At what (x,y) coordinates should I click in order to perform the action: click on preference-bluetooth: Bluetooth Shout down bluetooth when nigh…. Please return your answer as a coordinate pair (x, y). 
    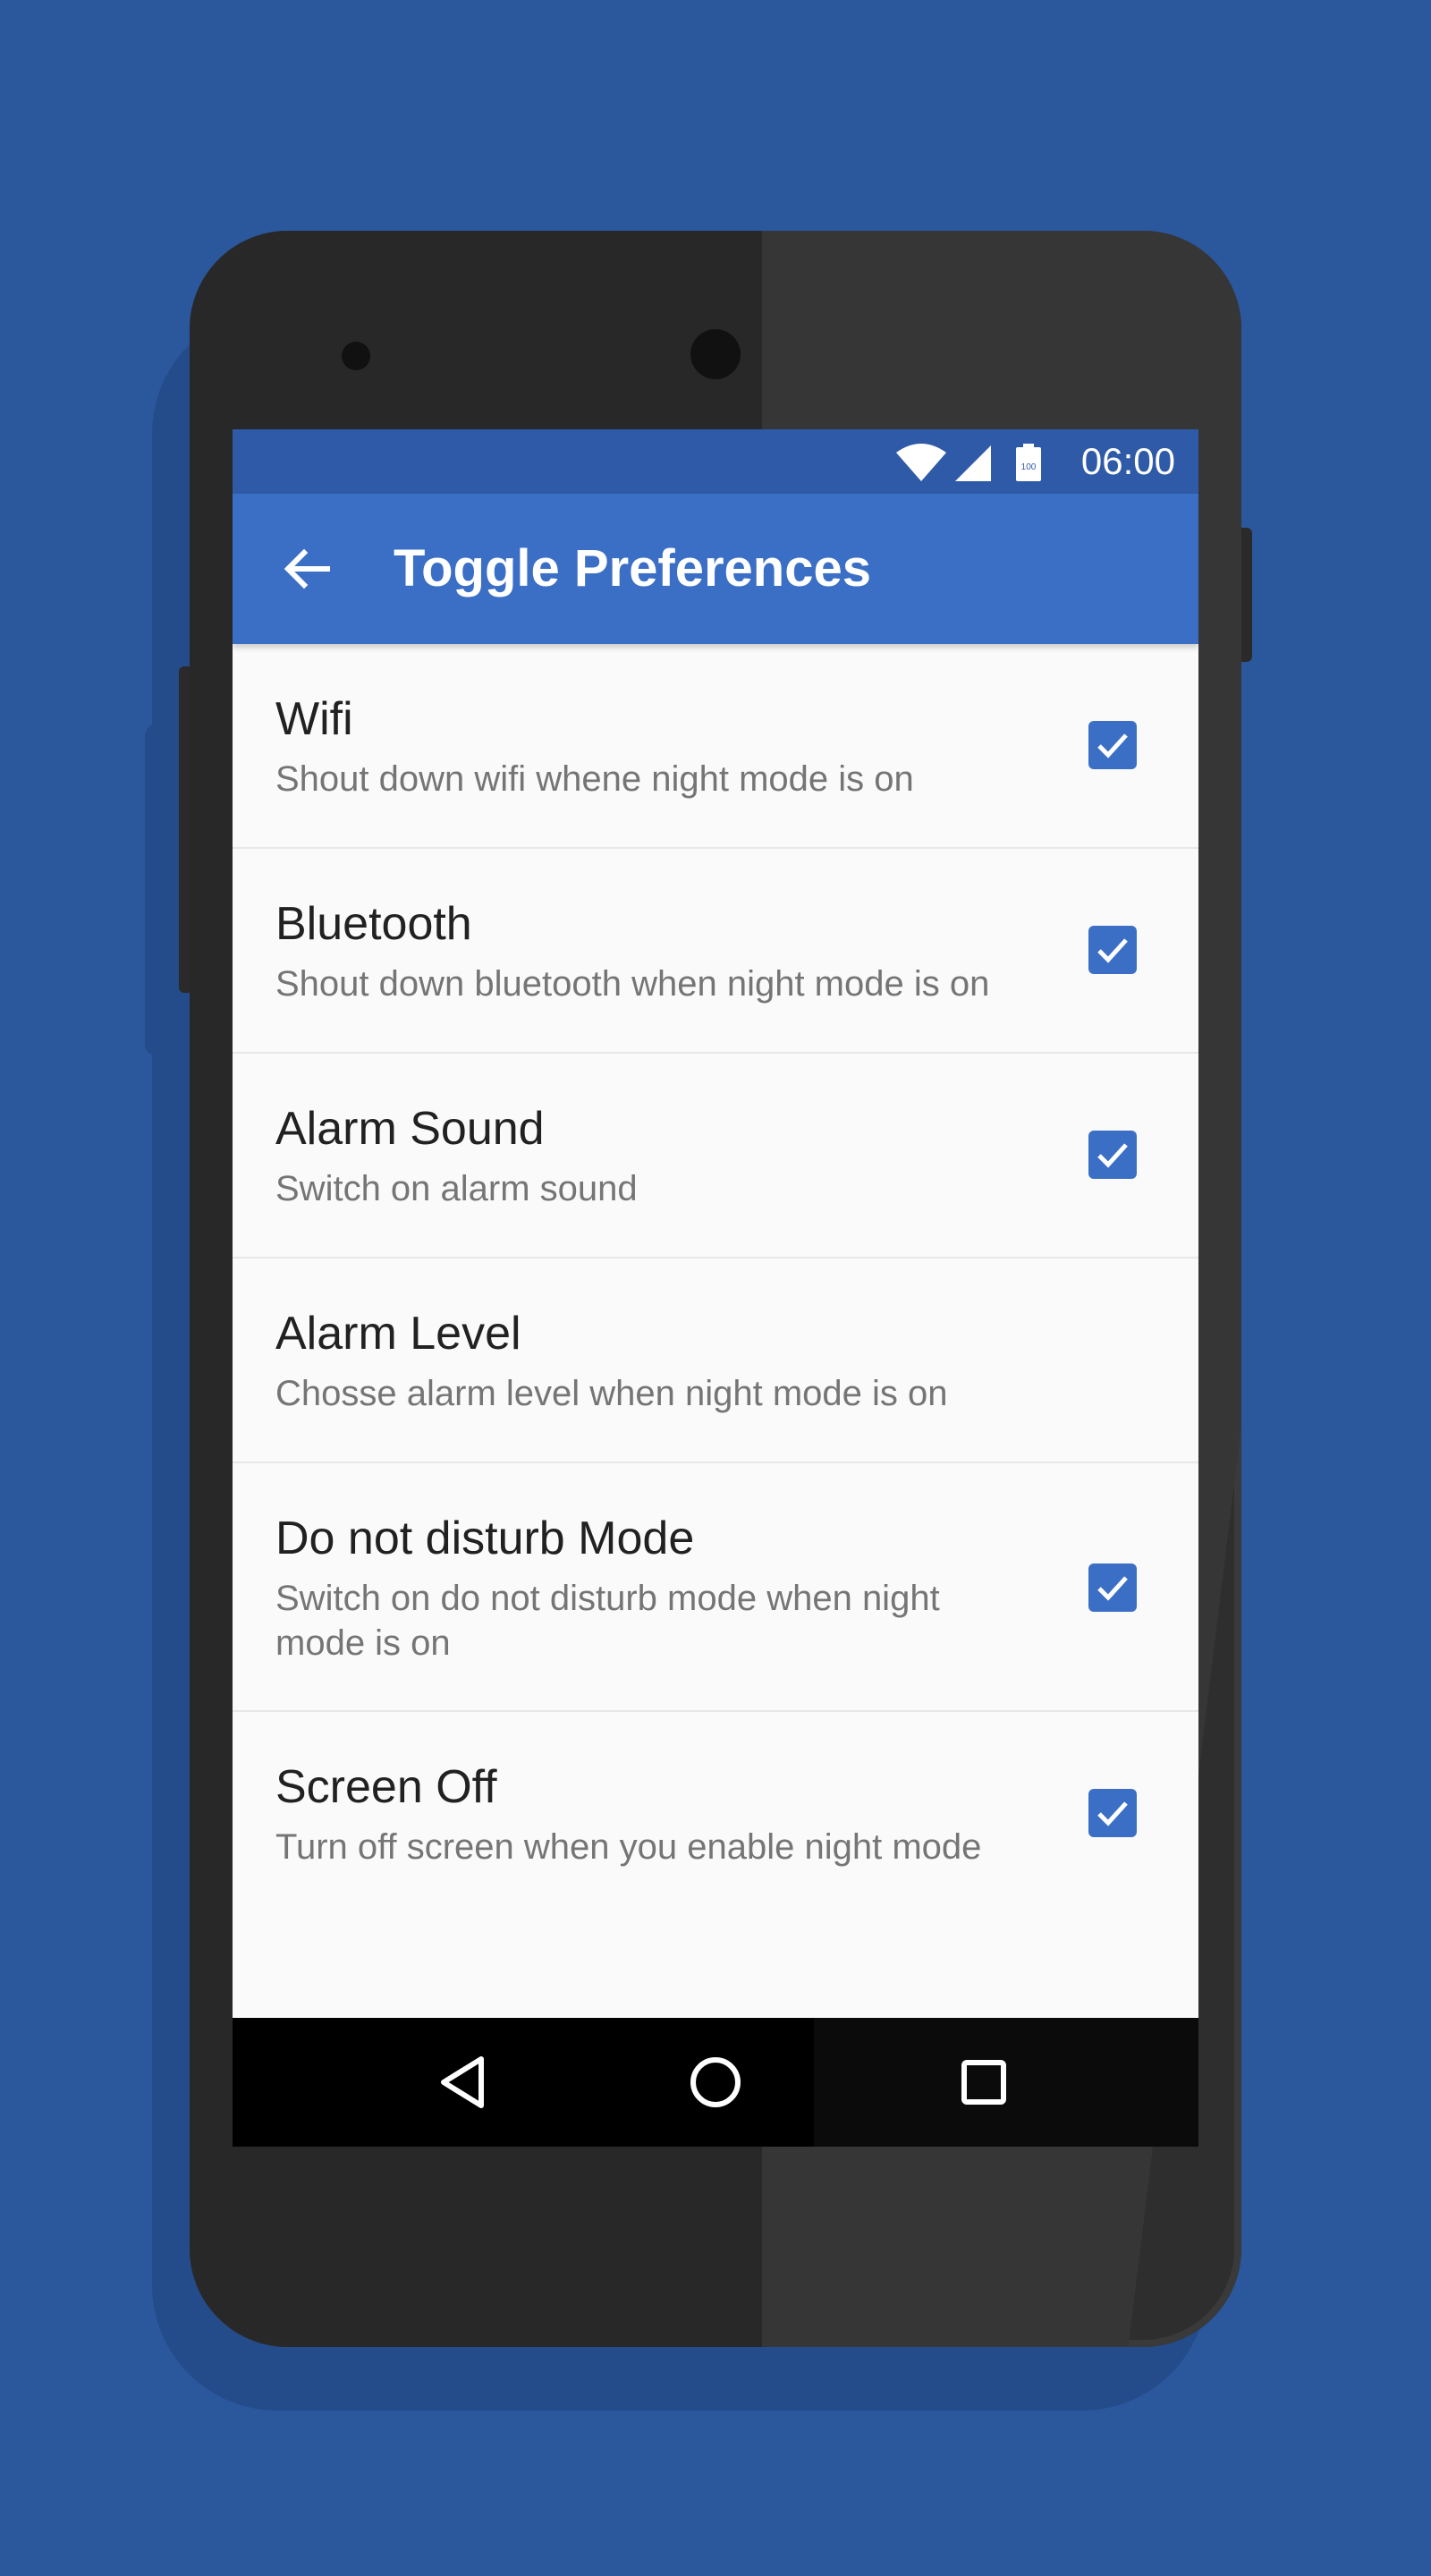
    Looking at the image, I should click on (716, 951).